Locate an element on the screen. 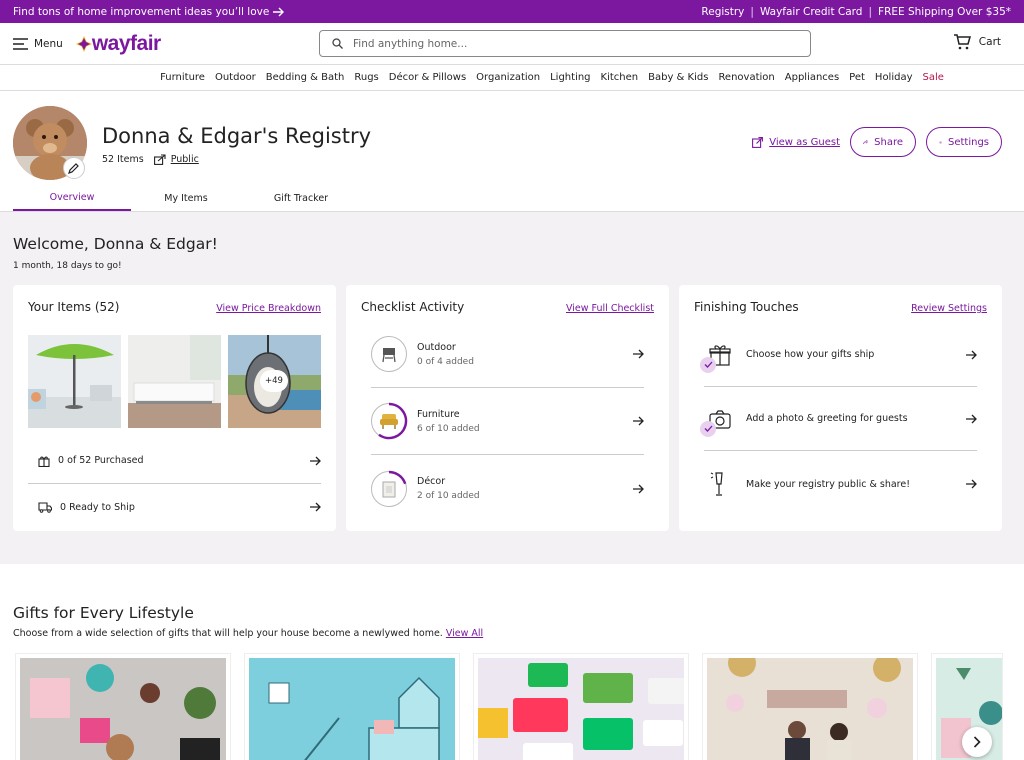  view-full-checklist-link: View Full Checklist is located at coordinates (610, 308).